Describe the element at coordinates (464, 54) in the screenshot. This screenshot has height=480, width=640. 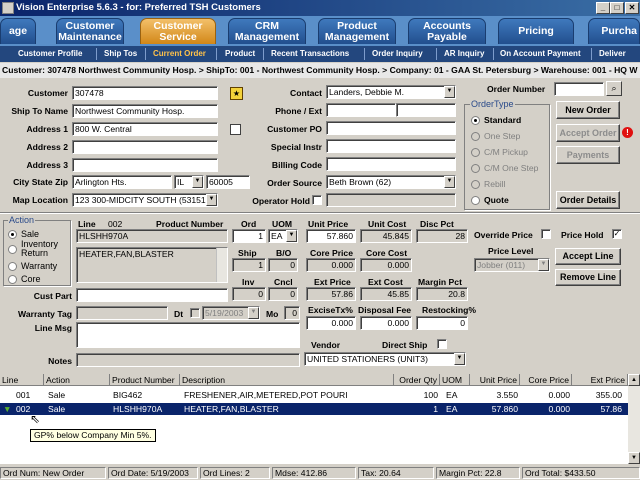
I see `subtab-ar-inquiry: AR Inquiry` at that location.